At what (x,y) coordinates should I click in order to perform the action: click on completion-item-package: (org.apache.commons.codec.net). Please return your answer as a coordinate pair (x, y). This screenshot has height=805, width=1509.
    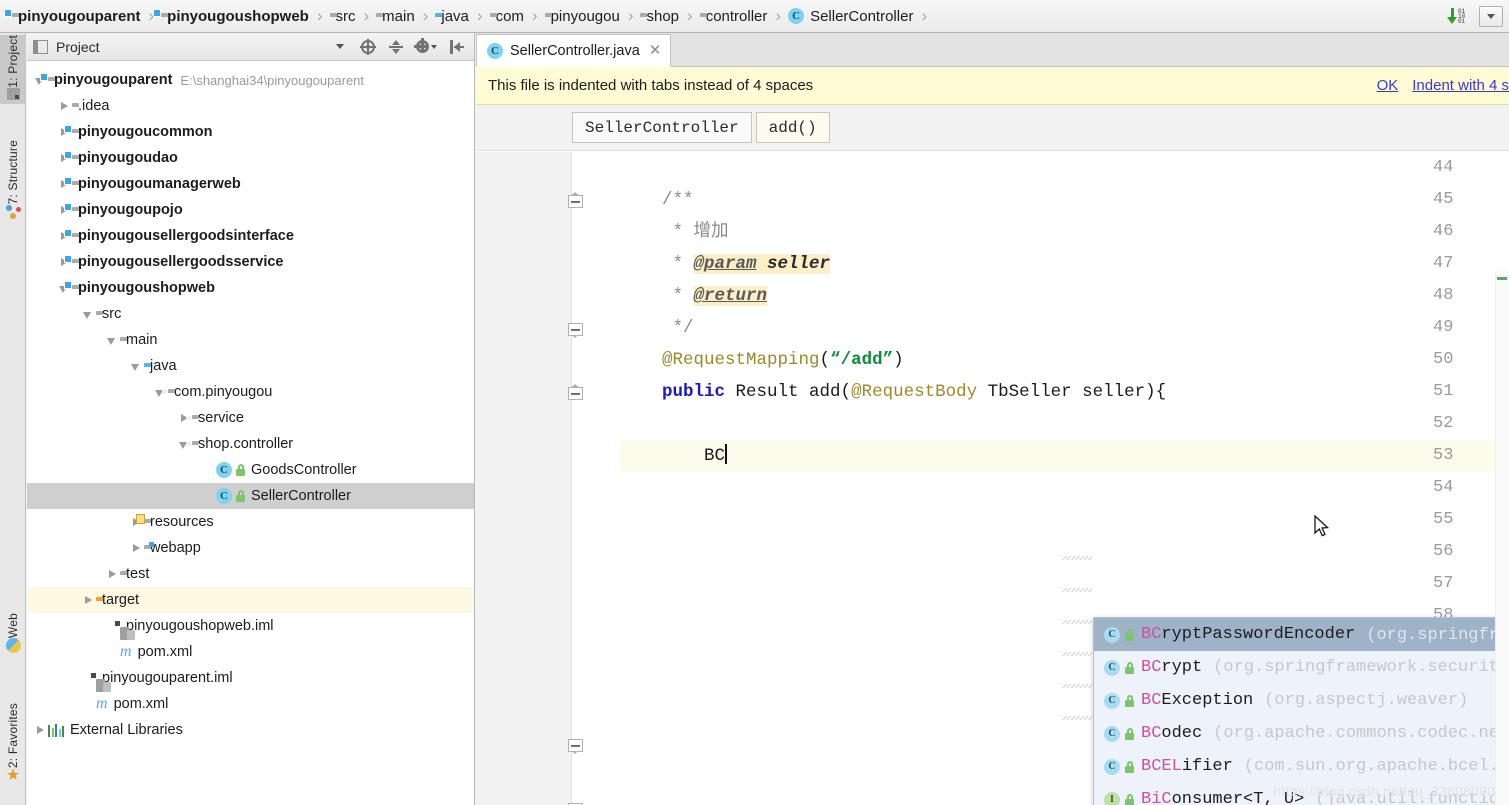
    Looking at the image, I should click on (1361, 733).